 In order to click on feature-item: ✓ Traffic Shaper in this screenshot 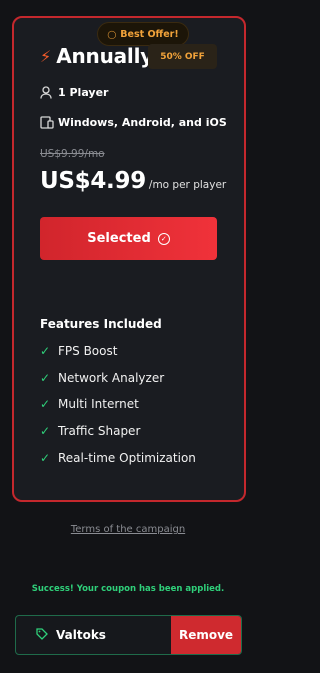, I will do `click(90, 431)`.